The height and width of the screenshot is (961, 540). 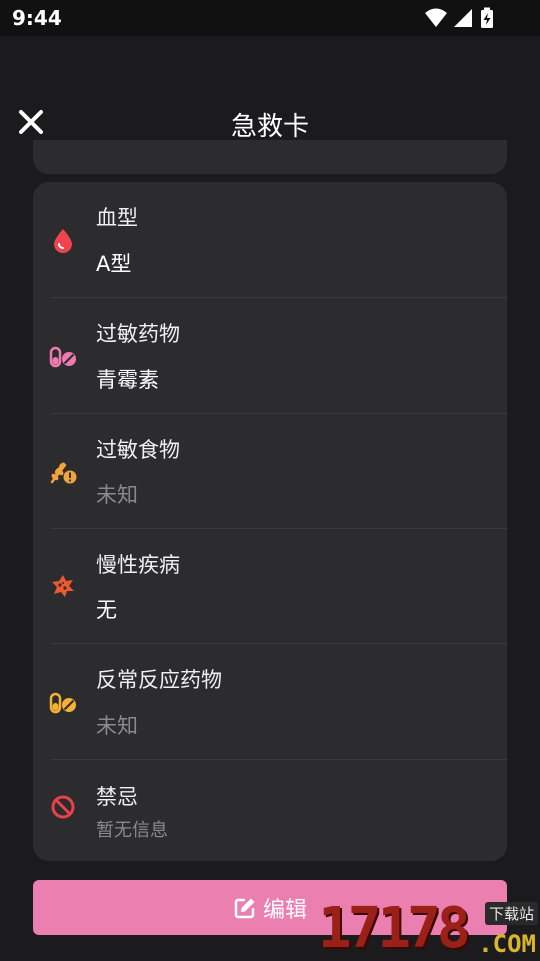 What do you see at coordinates (270, 702) in the screenshot?
I see `info-row-adverse-reaction-drugs: 反常反应药物 未知` at bounding box center [270, 702].